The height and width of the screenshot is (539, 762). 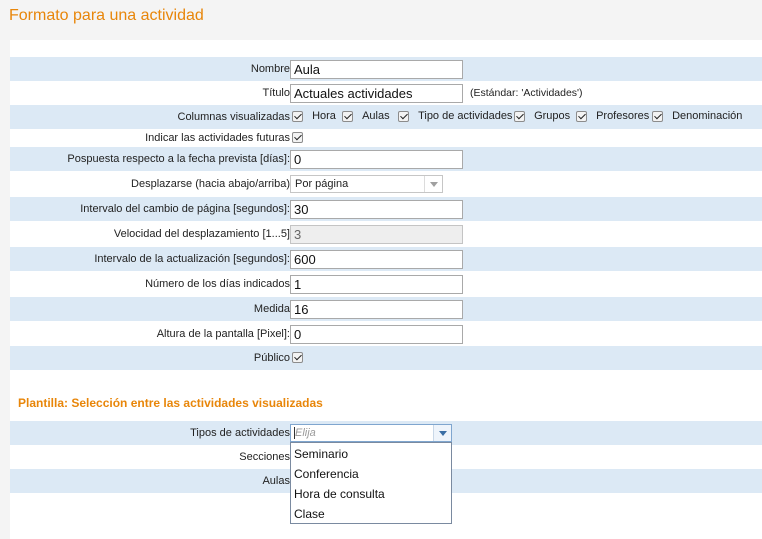 What do you see at coordinates (297, 357) in the screenshot?
I see `publico-checkbox` at bounding box center [297, 357].